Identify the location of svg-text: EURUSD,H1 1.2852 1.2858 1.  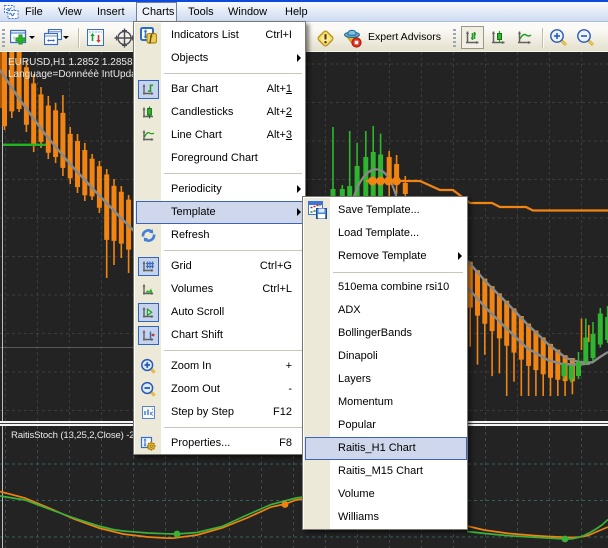
(74, 62).